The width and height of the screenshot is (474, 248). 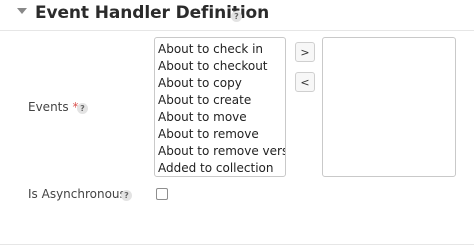 What do you see at coordinates (221, 83) in the screenshot?
I see `event-option: About to copy` at bounding box center [221, 83].